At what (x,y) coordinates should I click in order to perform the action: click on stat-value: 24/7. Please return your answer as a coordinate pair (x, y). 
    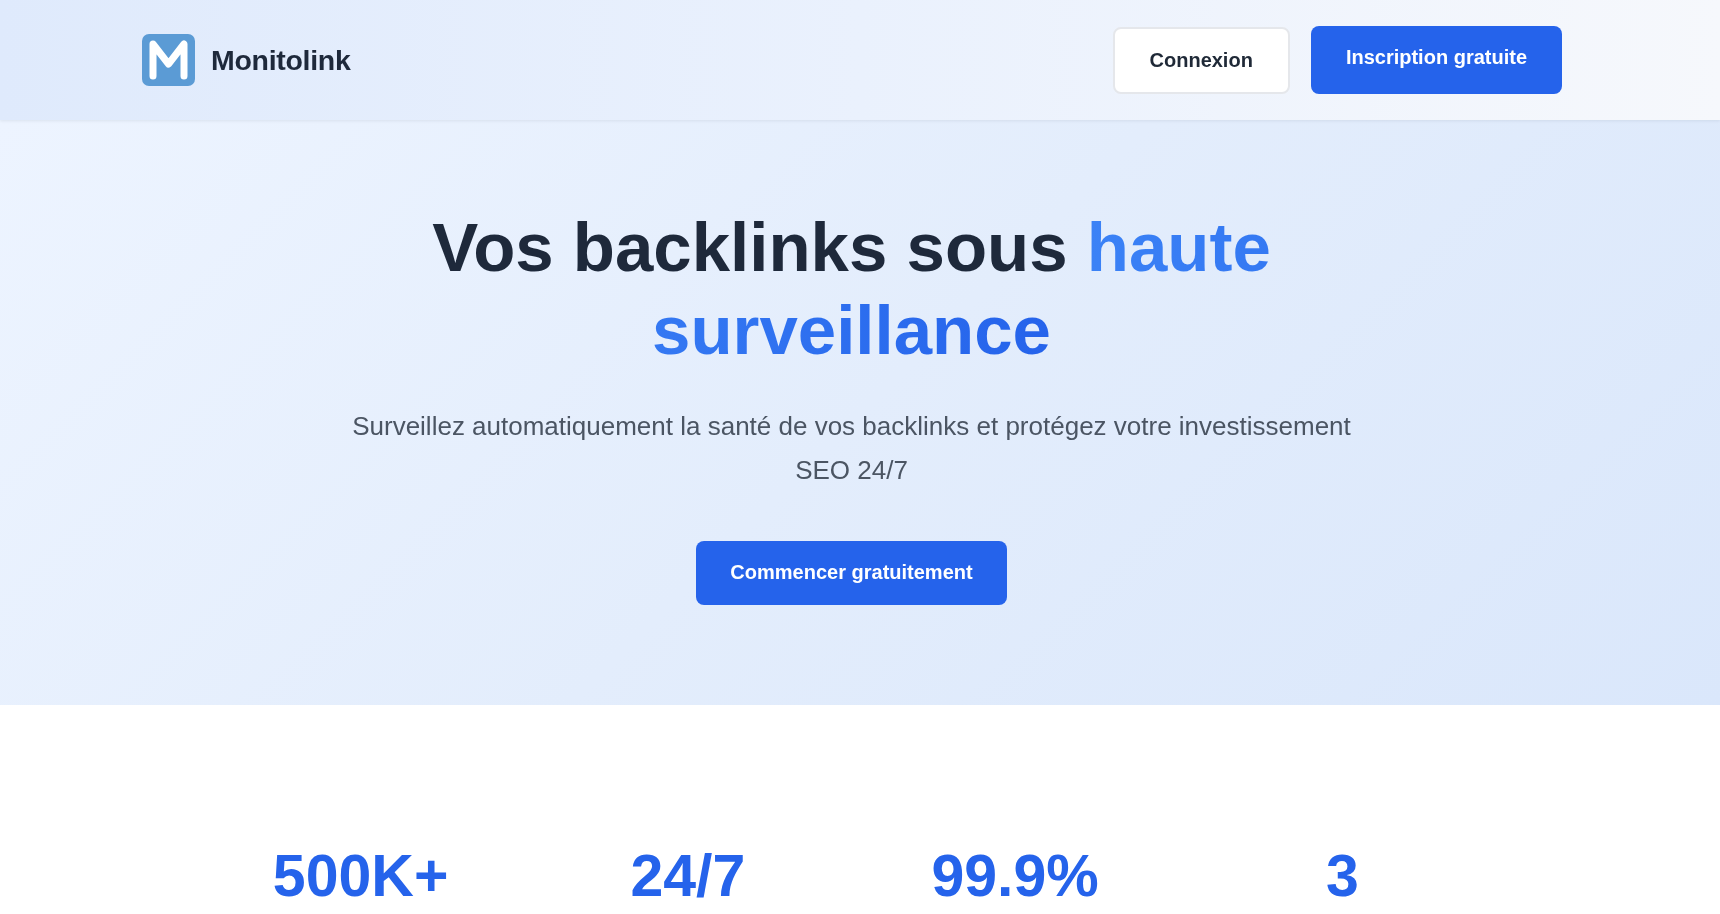
    Looking at the image, I should click on (688, 876).